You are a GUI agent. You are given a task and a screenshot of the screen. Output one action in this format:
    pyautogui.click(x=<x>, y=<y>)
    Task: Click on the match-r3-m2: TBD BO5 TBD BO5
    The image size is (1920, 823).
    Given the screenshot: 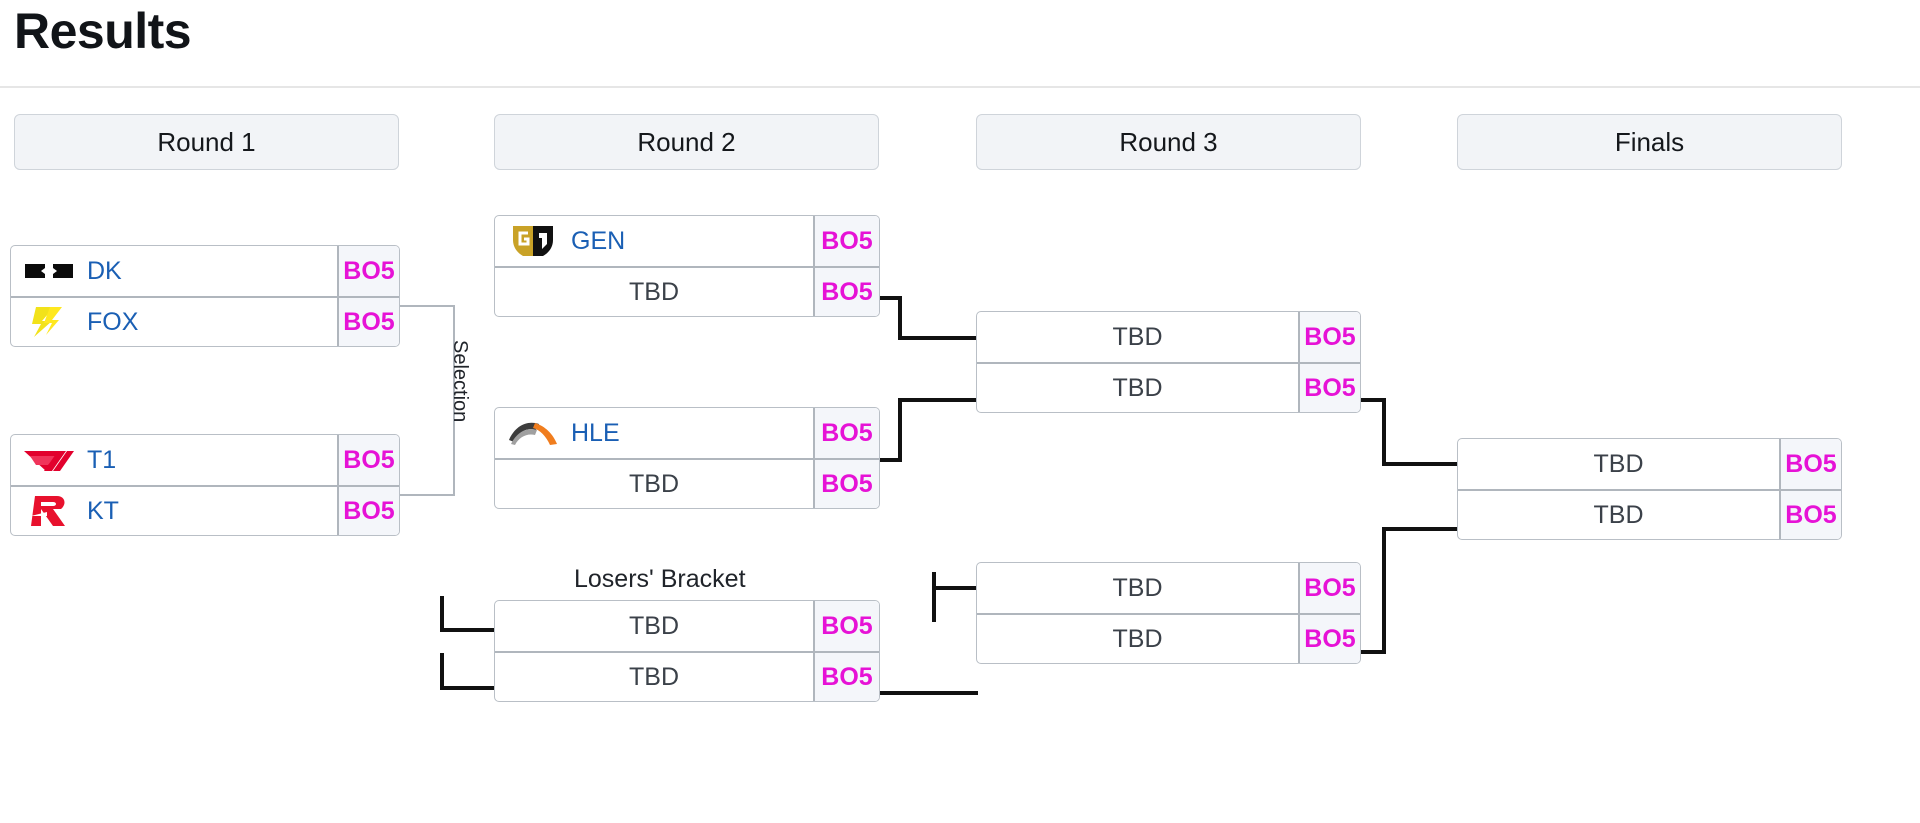 What is the action you would take?
    pyautogui.click(x=1168, y=613)
    